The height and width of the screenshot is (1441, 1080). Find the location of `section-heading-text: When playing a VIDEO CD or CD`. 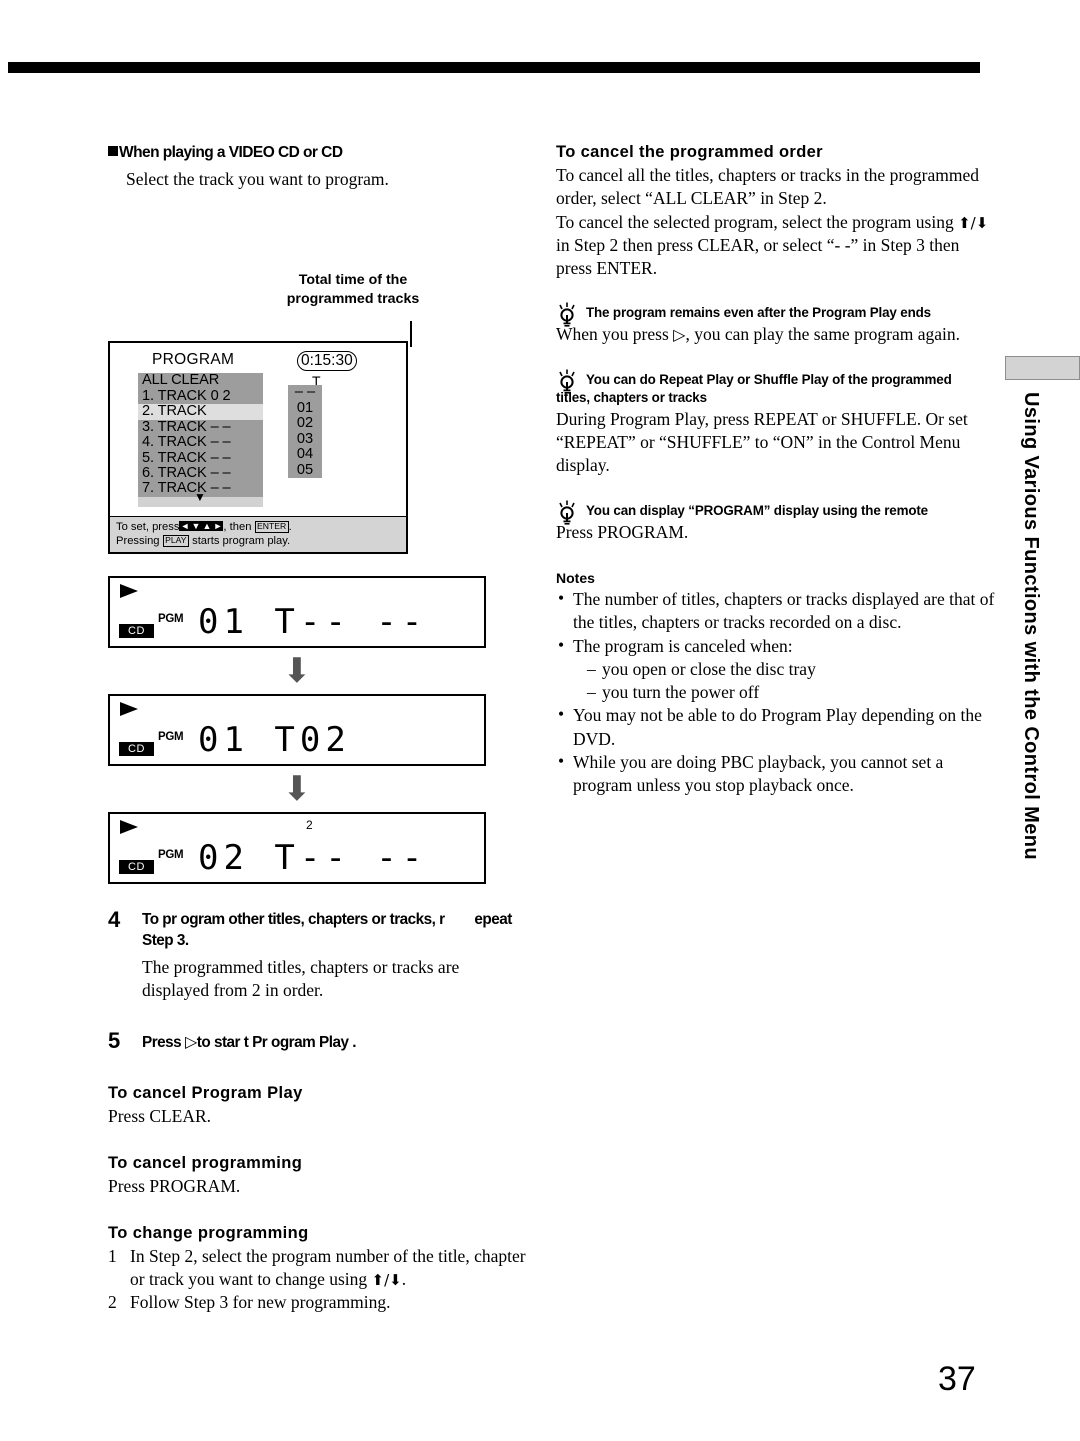

section-heading-text: When playing a VIDEO CD or CD is located at coordinates (231, 152).